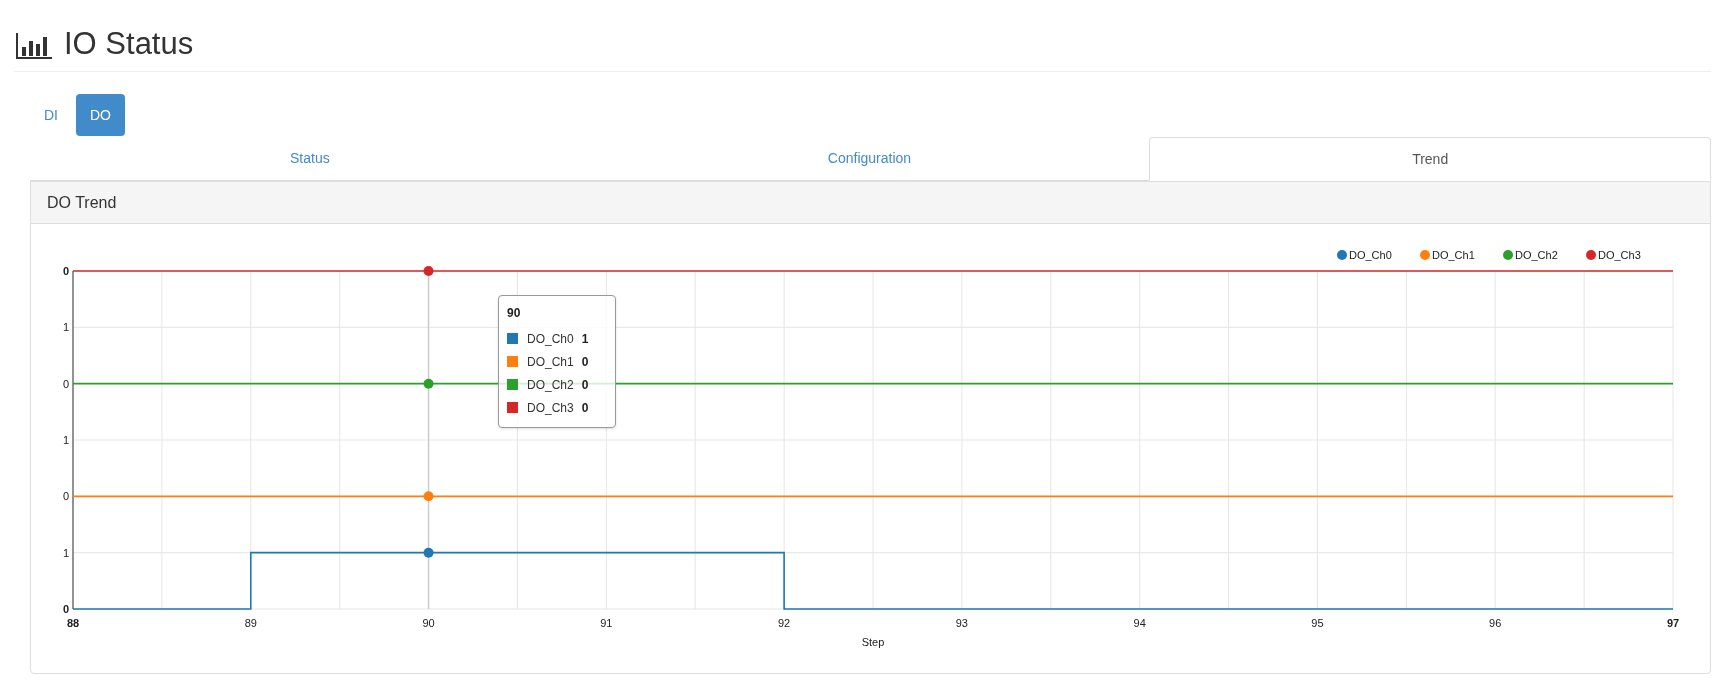  I want to click on x-axis-title: Step, so click(873, 642).